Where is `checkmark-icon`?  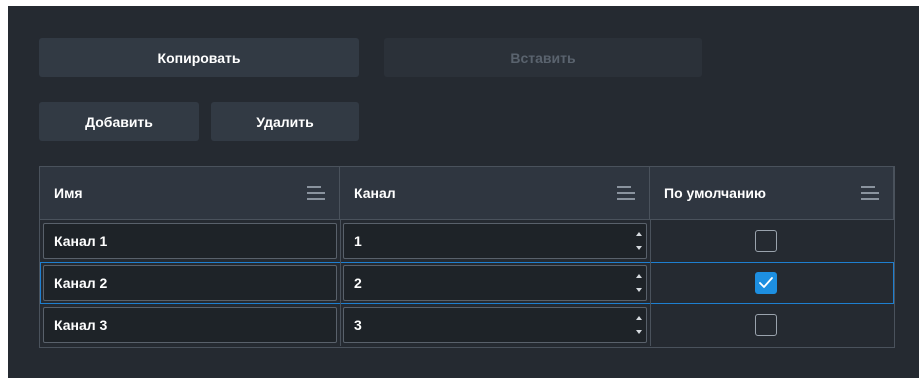
checkmark-icon is located at coordinates (766, 282).